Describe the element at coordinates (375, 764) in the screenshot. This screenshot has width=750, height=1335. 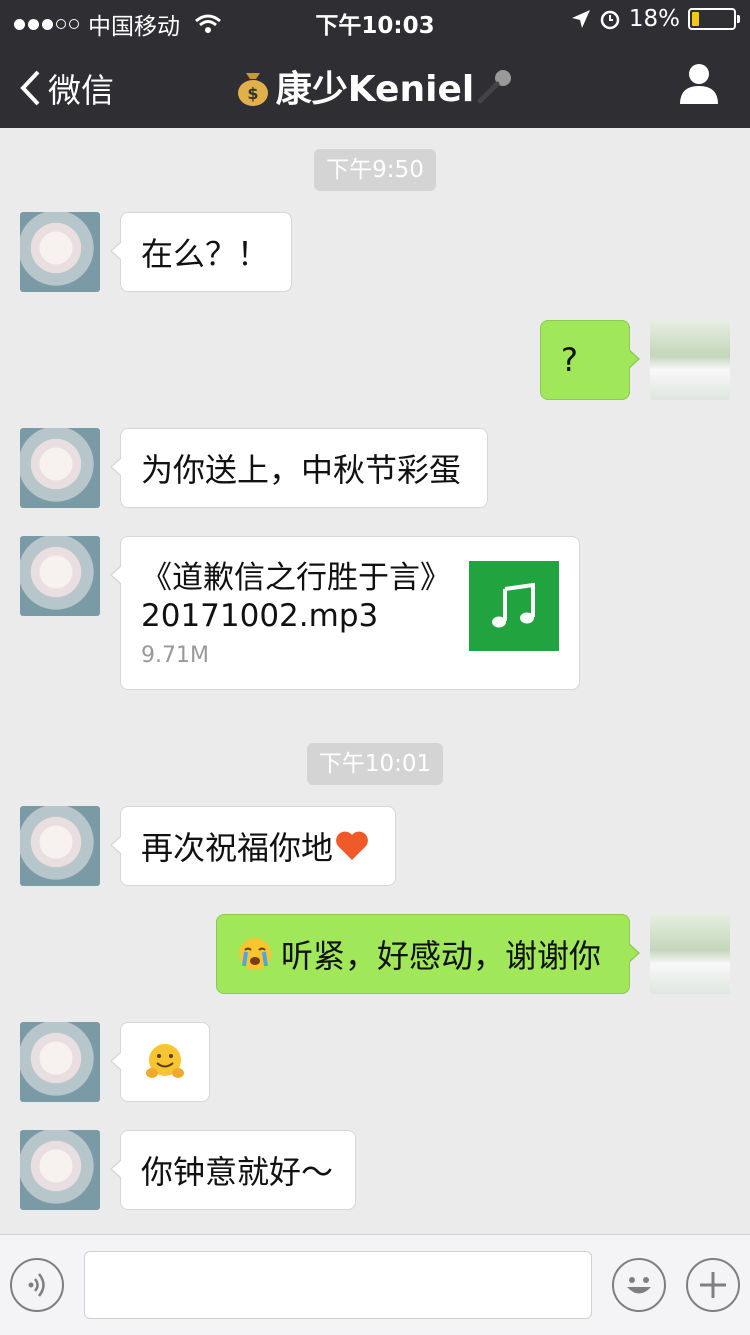
I see `timestamp: 下午10:01` at that location.